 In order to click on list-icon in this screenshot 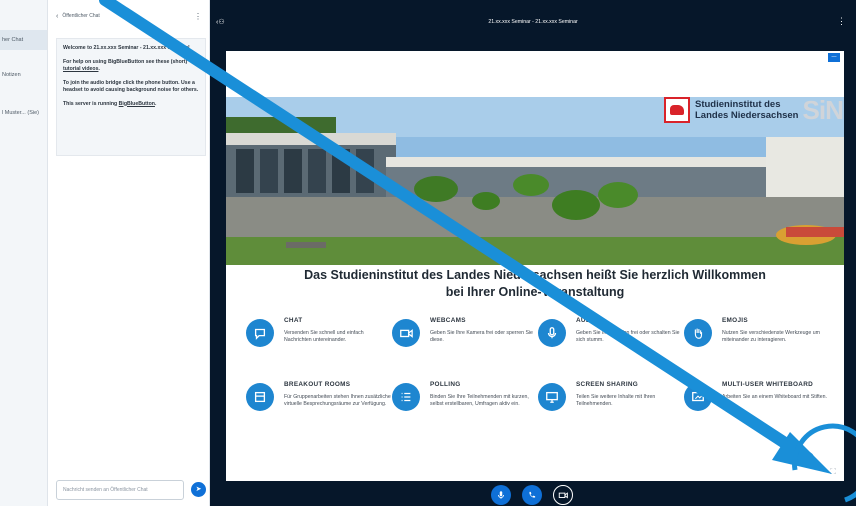, I will do `click(406, 397)`.